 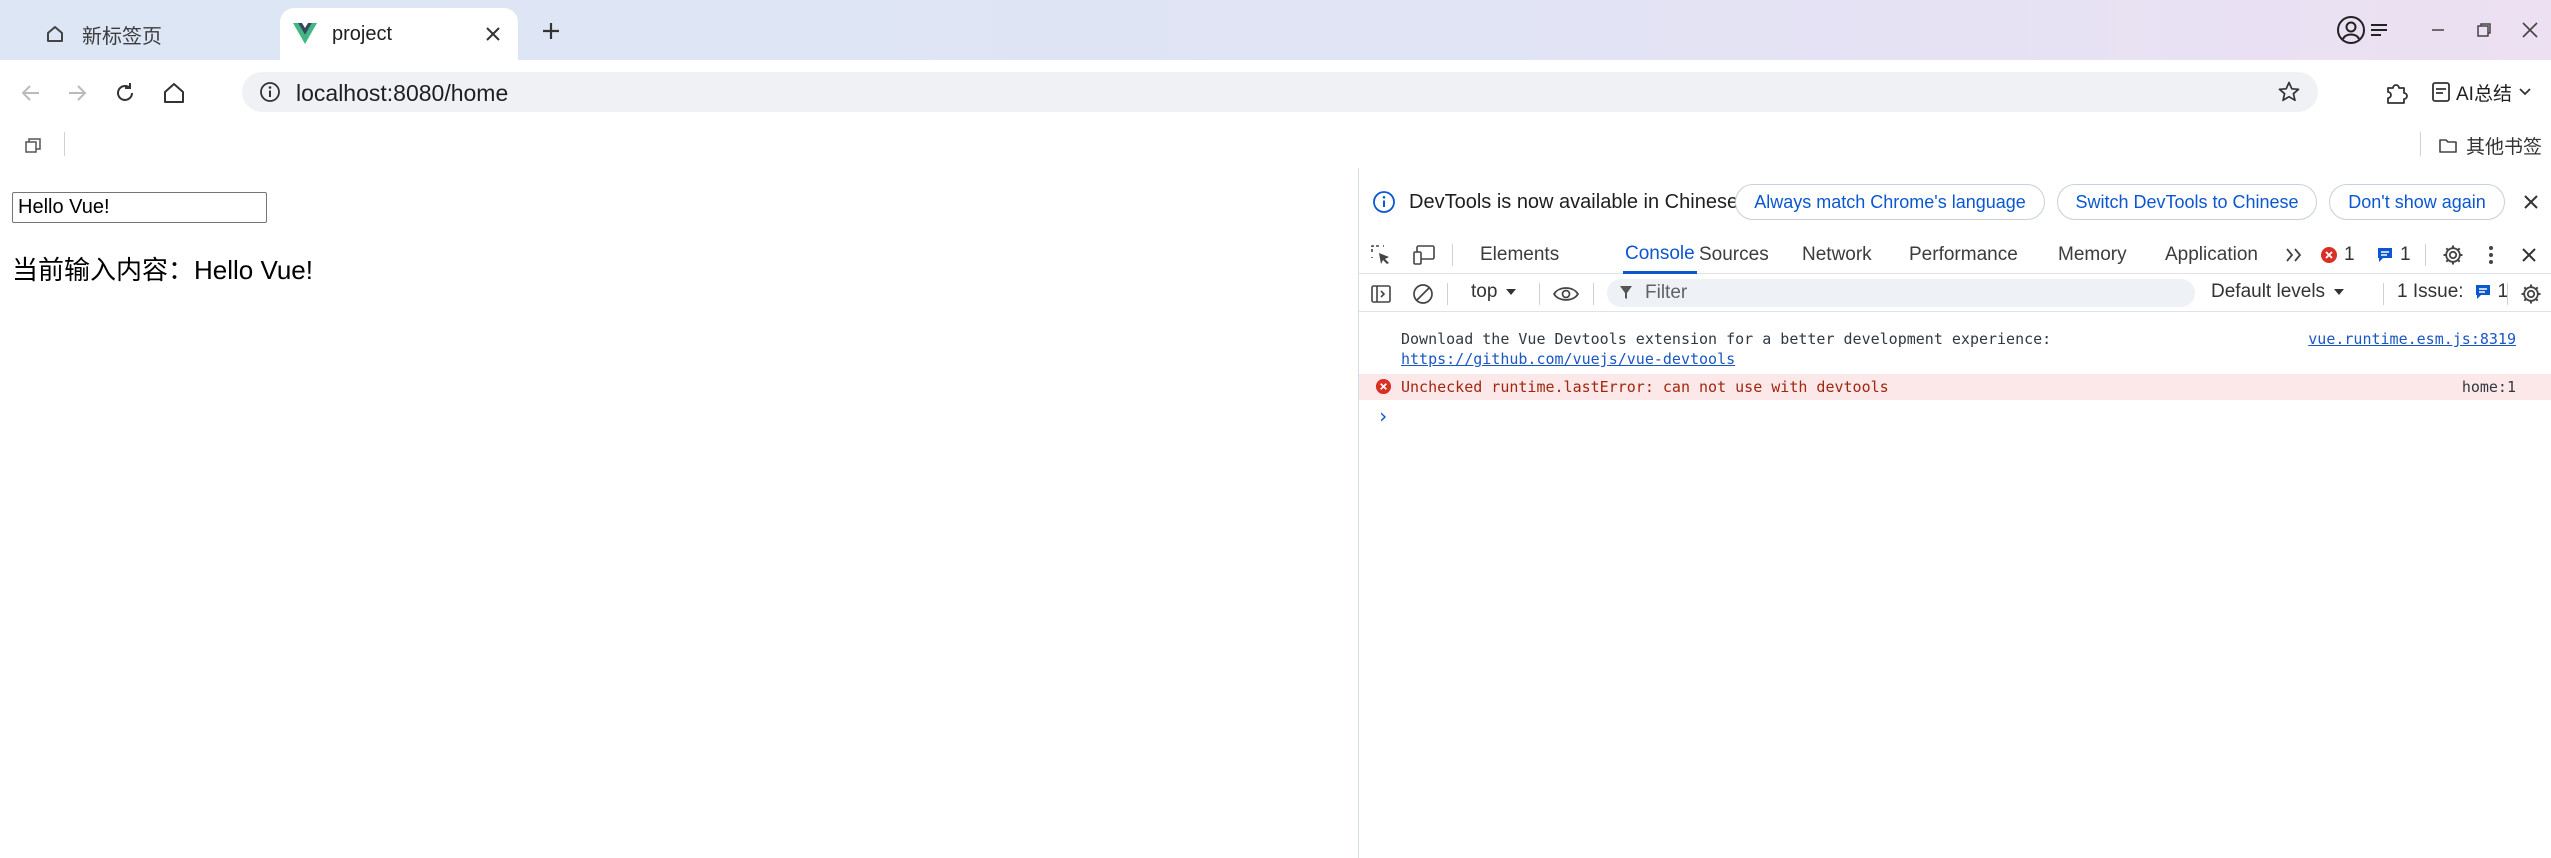 I want to click on close-devtools-icon, so click(x=2529, y=255).